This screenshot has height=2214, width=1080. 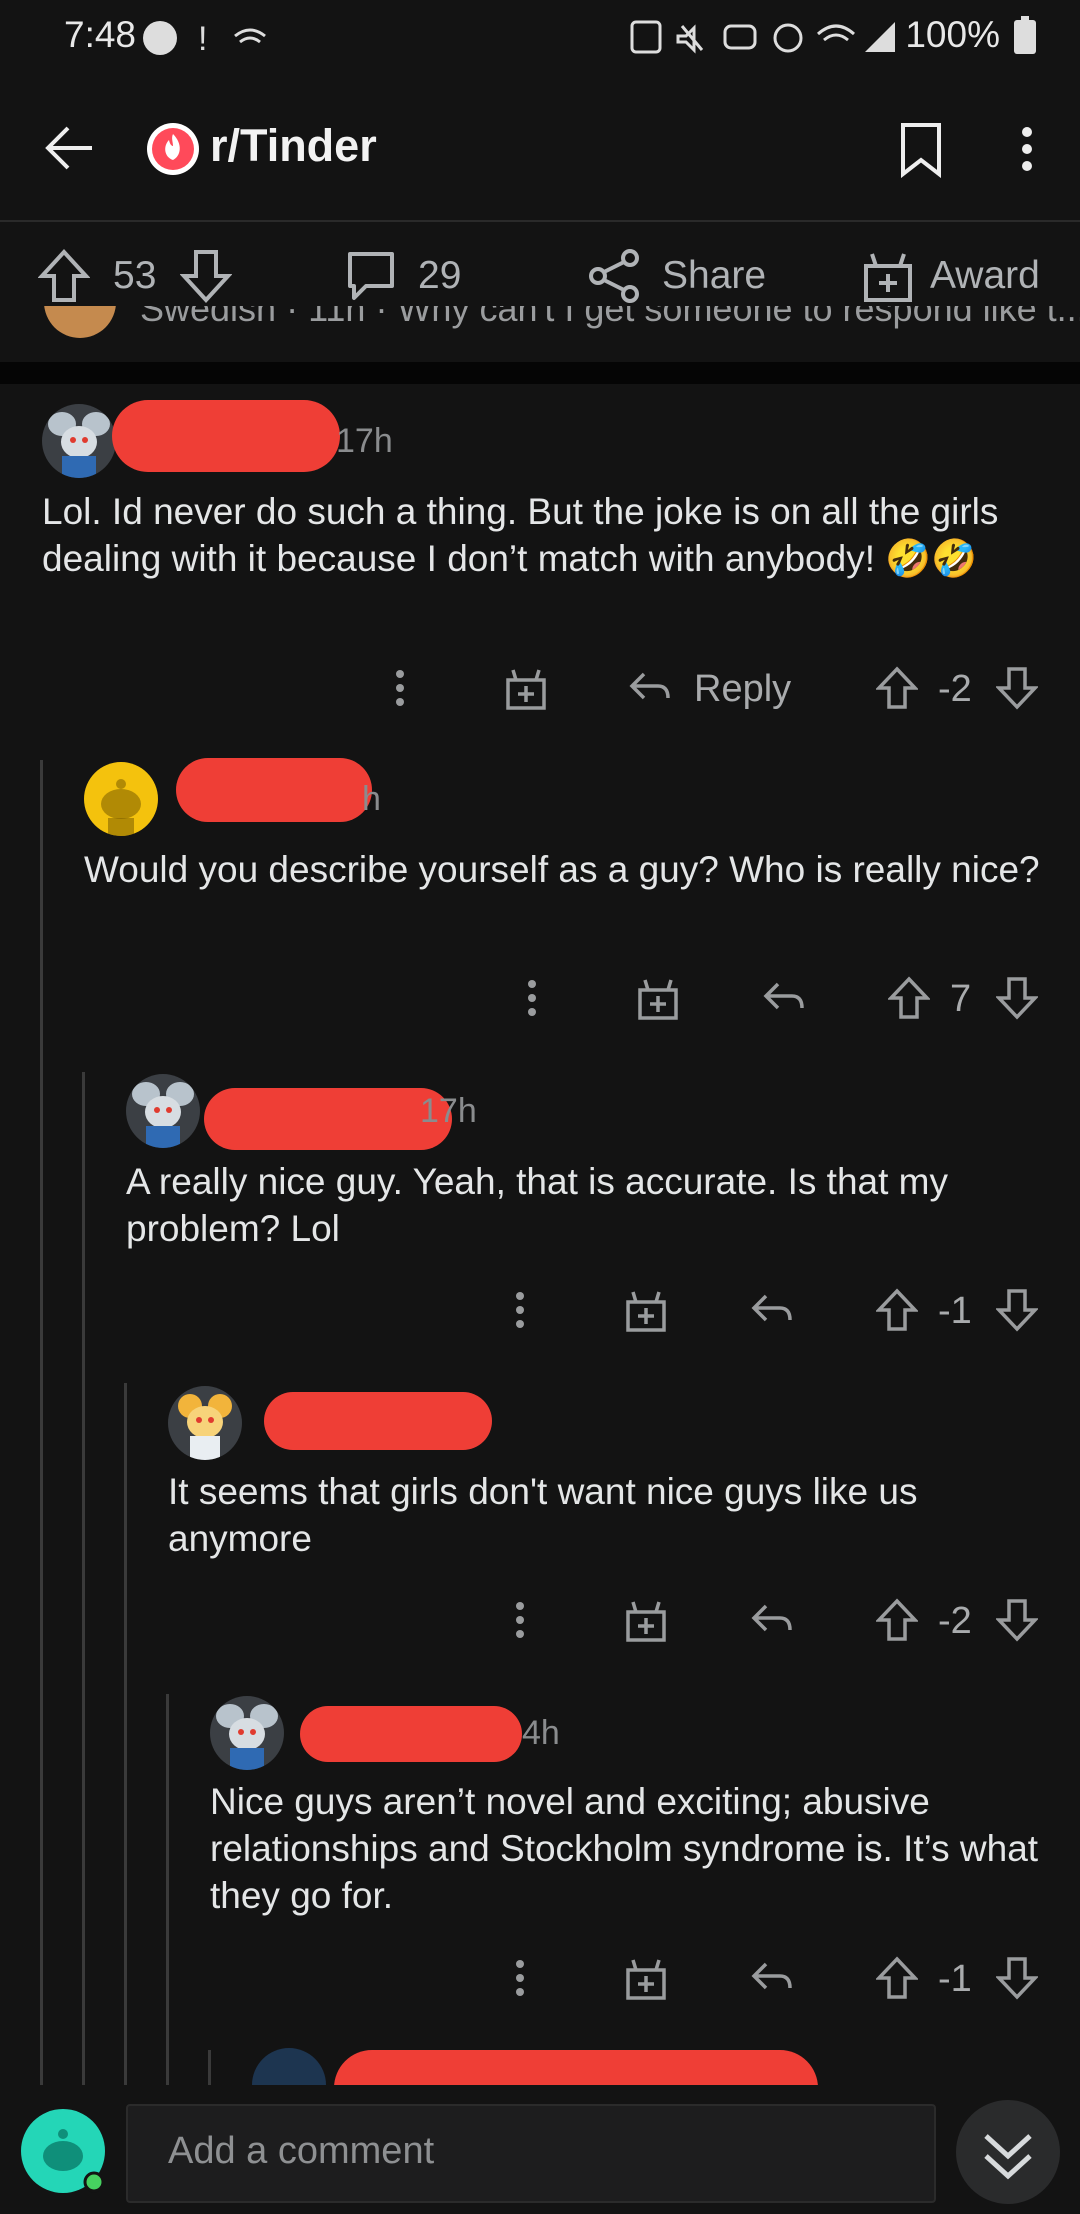 What do you see at coordinates (540, 40) in the screenshot?
I see `status-bar: 7:48 ! 100%` at bounding box center [540, 40].